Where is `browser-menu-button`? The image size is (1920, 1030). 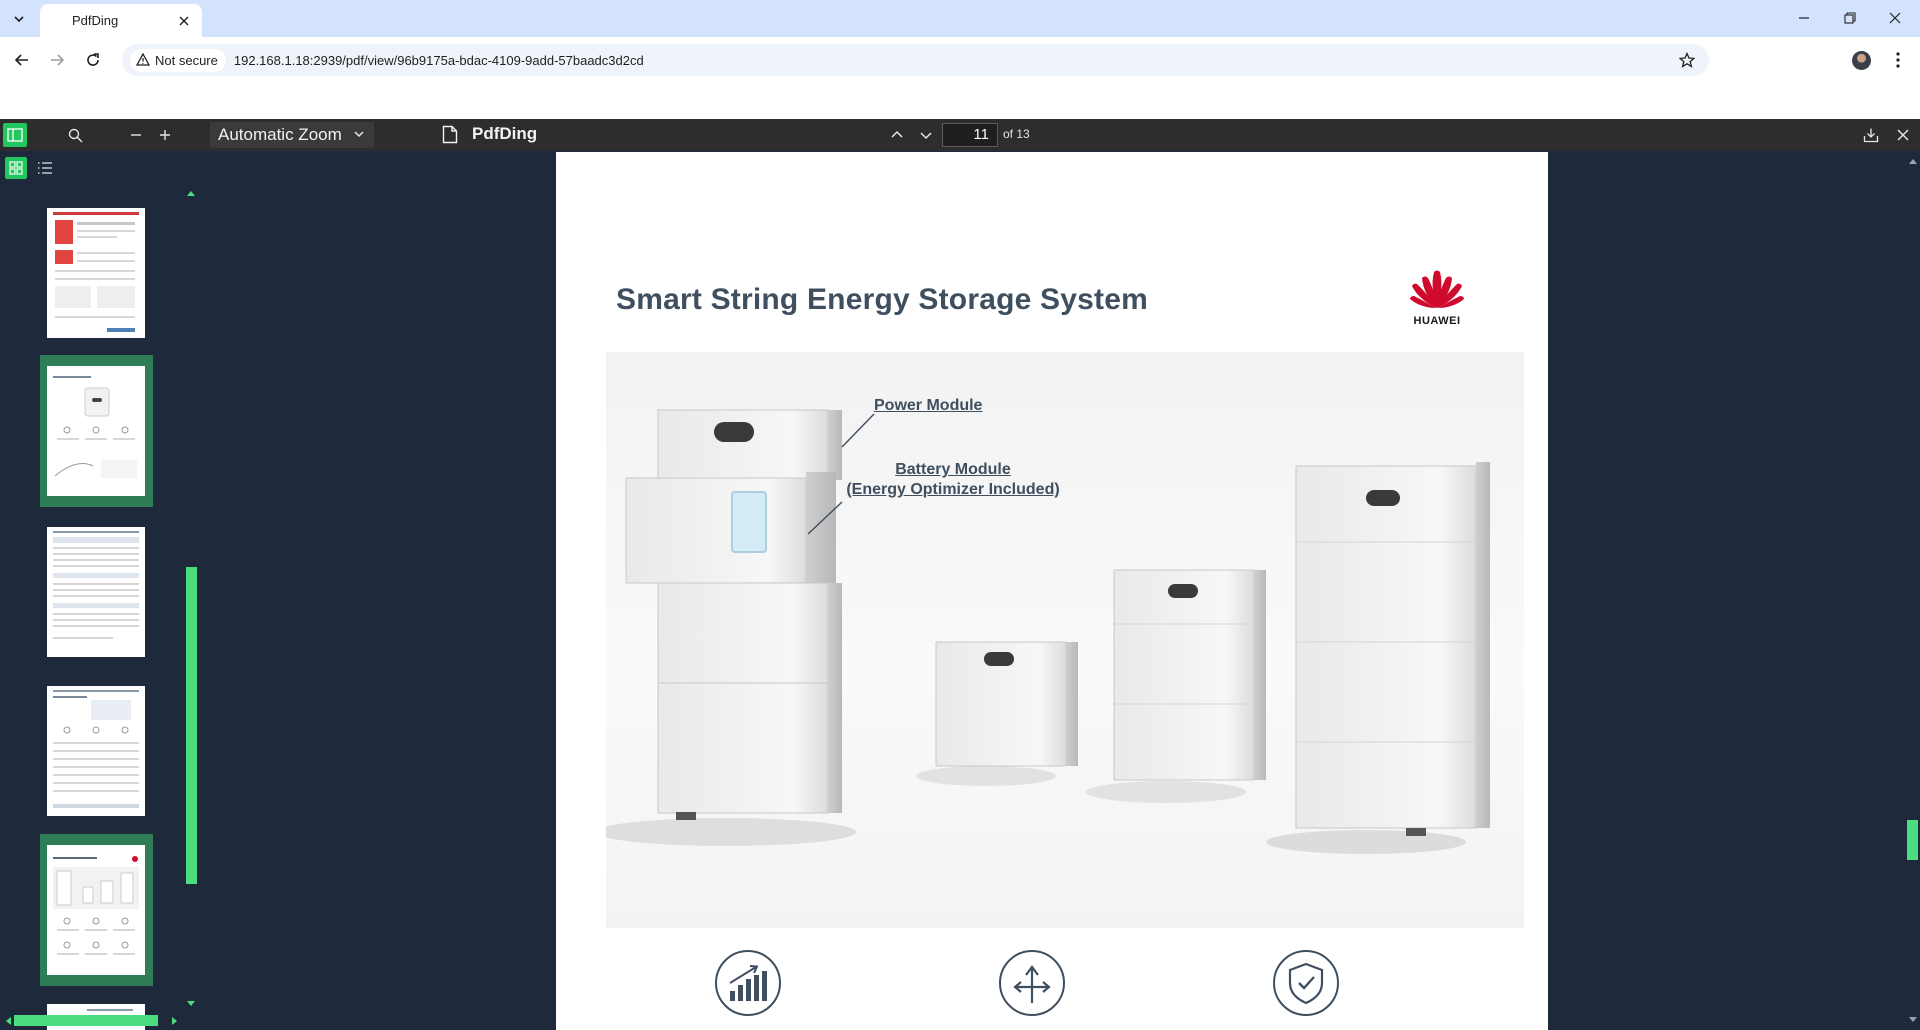 browser-menu-button is located at coordinates (1898, 60).